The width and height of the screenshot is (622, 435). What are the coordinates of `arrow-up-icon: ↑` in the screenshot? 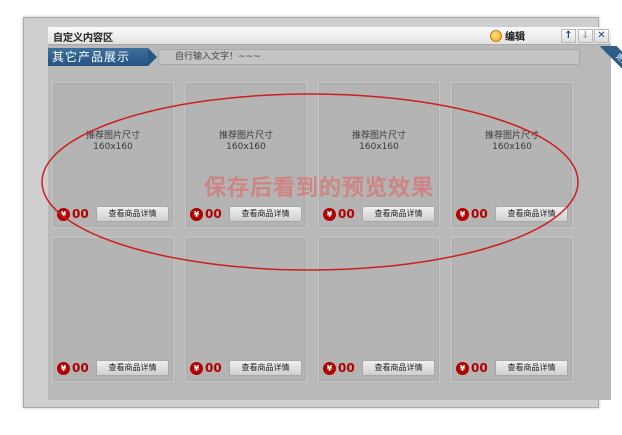 It's located at (568, 35).